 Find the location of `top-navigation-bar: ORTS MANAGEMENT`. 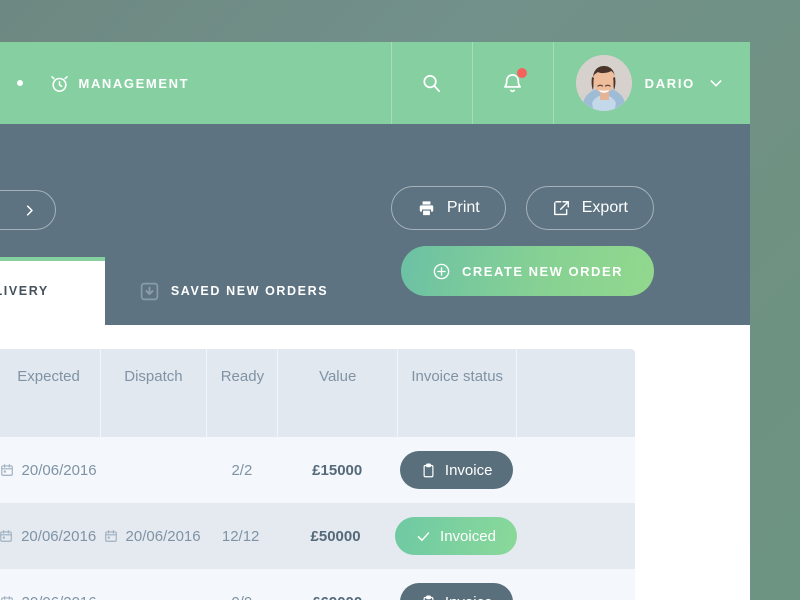

top-navigation-bar: ORTS MANAGEMENT is located at coordinates (375, 83).